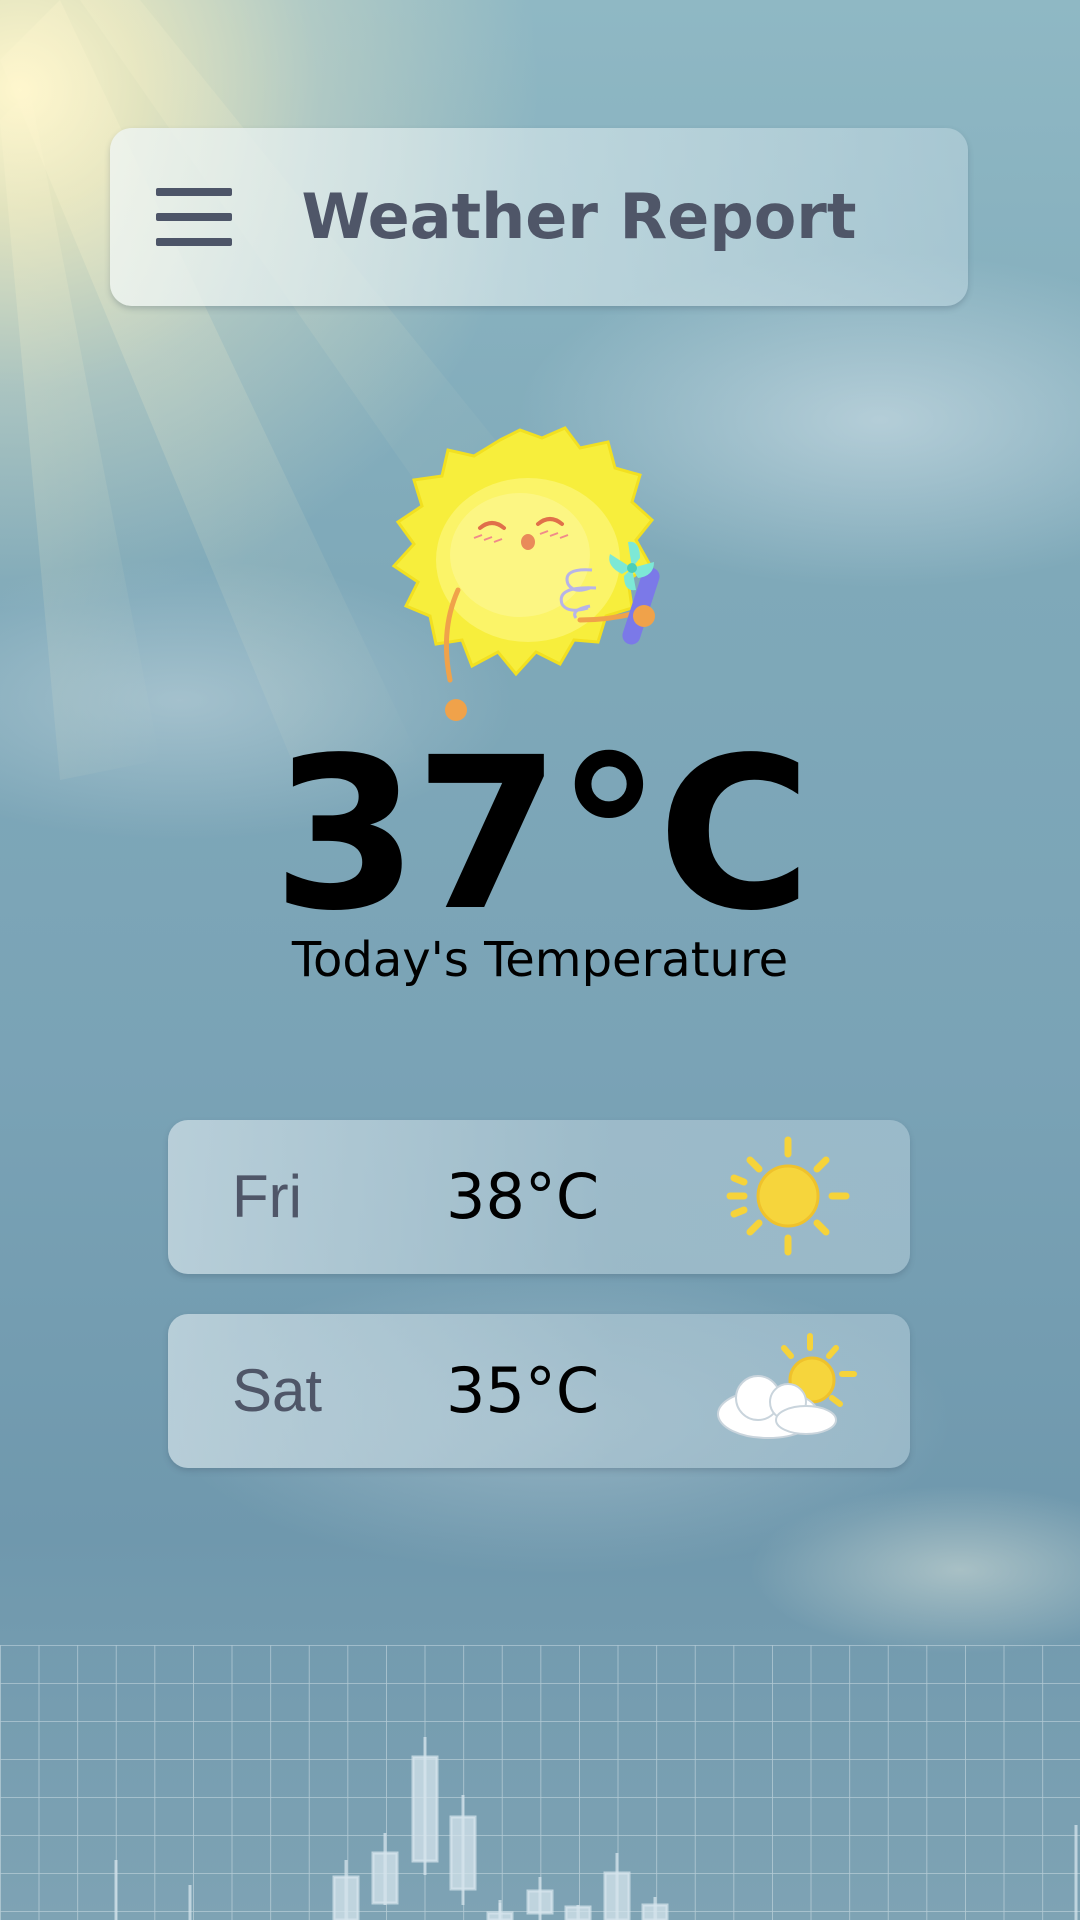 The width and height of the screenshot is (1080, 1920). I want to click on candlestick-chart-decoration, so click(540, 1782).